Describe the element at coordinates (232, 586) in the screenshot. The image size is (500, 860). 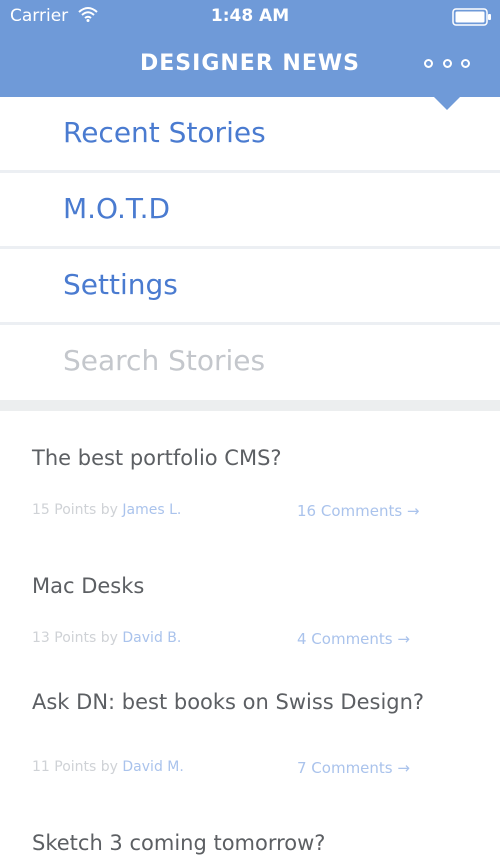
I see `story-title: Mac Desks` at that location.